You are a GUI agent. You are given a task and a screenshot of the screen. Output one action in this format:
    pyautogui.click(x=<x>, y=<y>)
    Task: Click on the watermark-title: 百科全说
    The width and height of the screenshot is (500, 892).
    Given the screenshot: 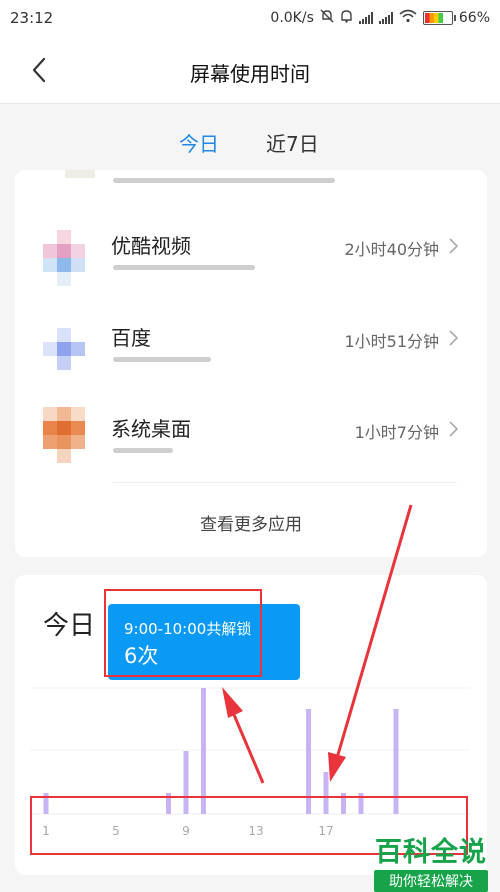 What is the action you would take?
    pyautogui.click(x=431, y=852)
    